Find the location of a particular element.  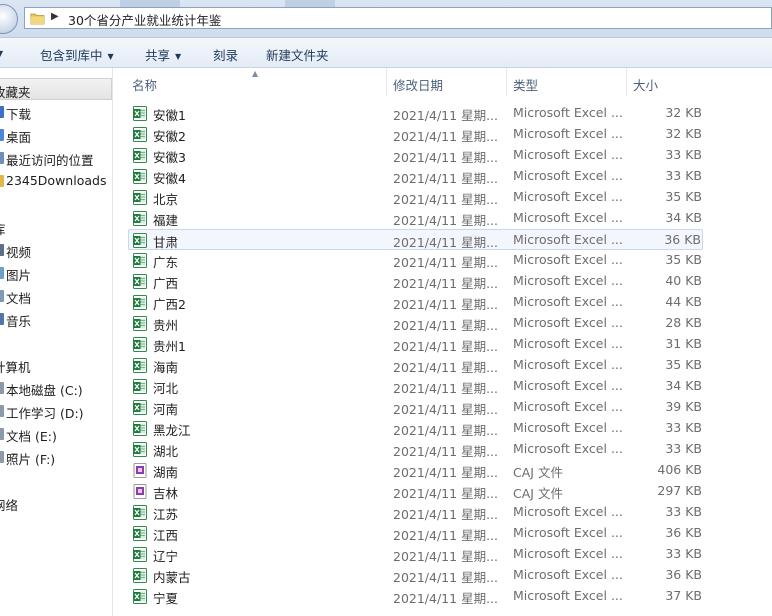

back-button is located at coordinates (9, 19).